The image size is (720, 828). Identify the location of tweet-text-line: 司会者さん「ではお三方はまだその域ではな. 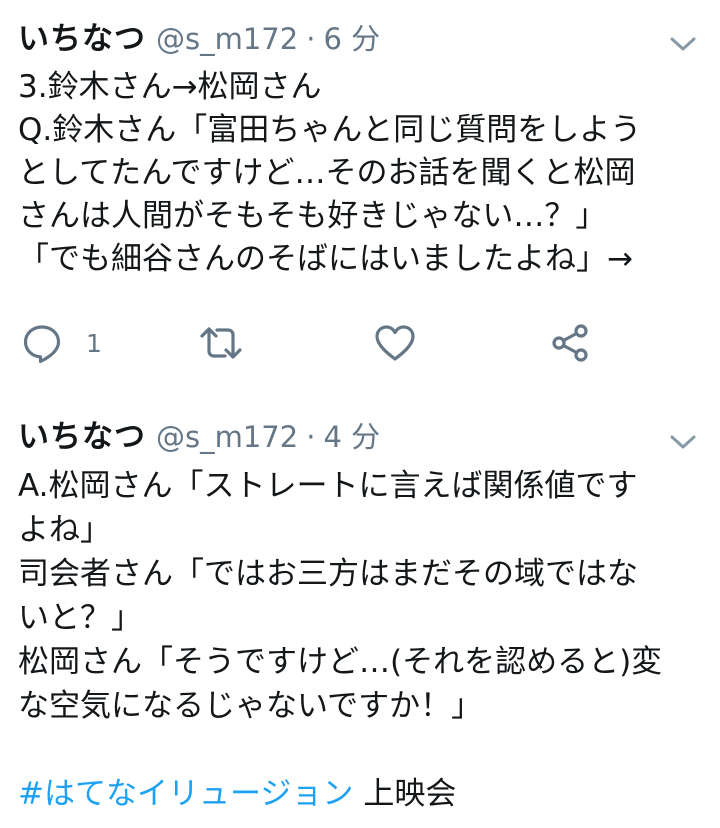
(328, 574).